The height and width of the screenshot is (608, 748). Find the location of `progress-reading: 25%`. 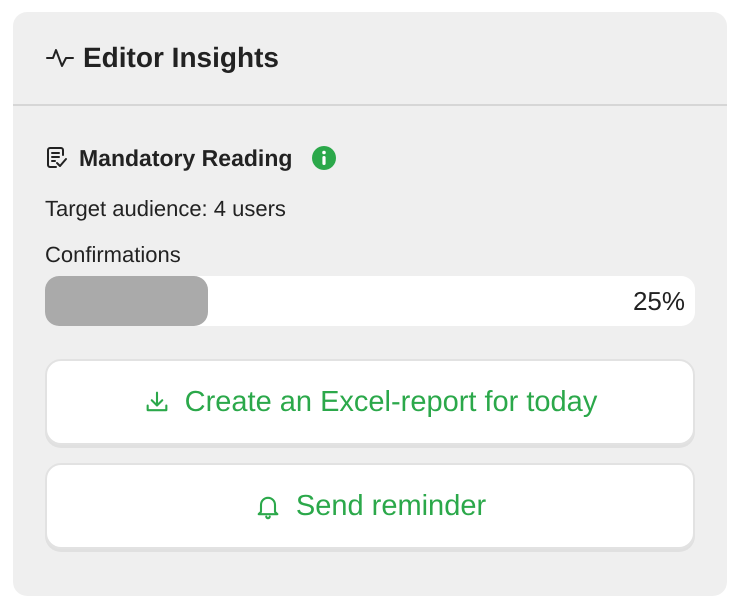

progress-reading: 25% is located at coordinates (659, 301).